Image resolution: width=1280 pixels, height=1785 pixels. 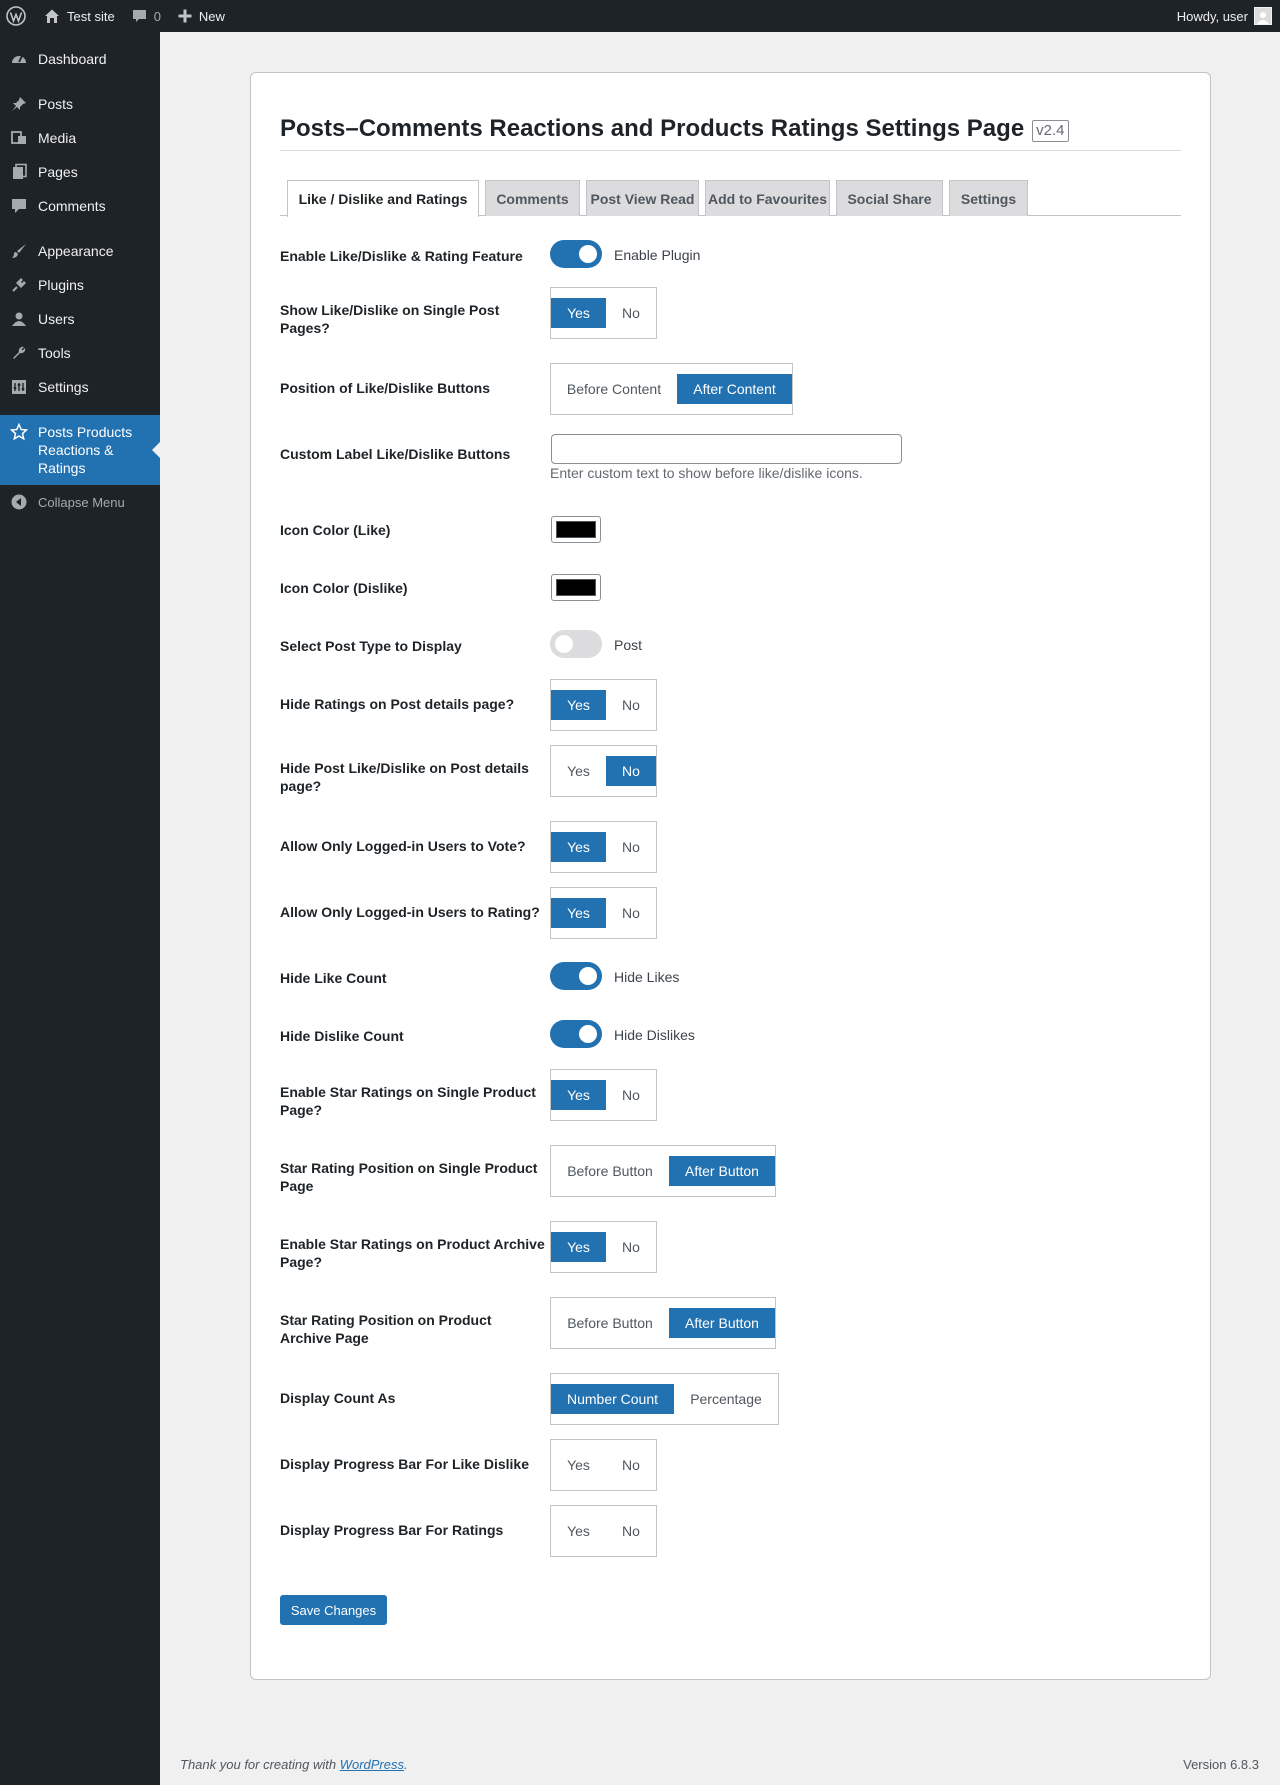 I want to click on toggle-label: Hide Dislikes, so click(x=654, y=1035).